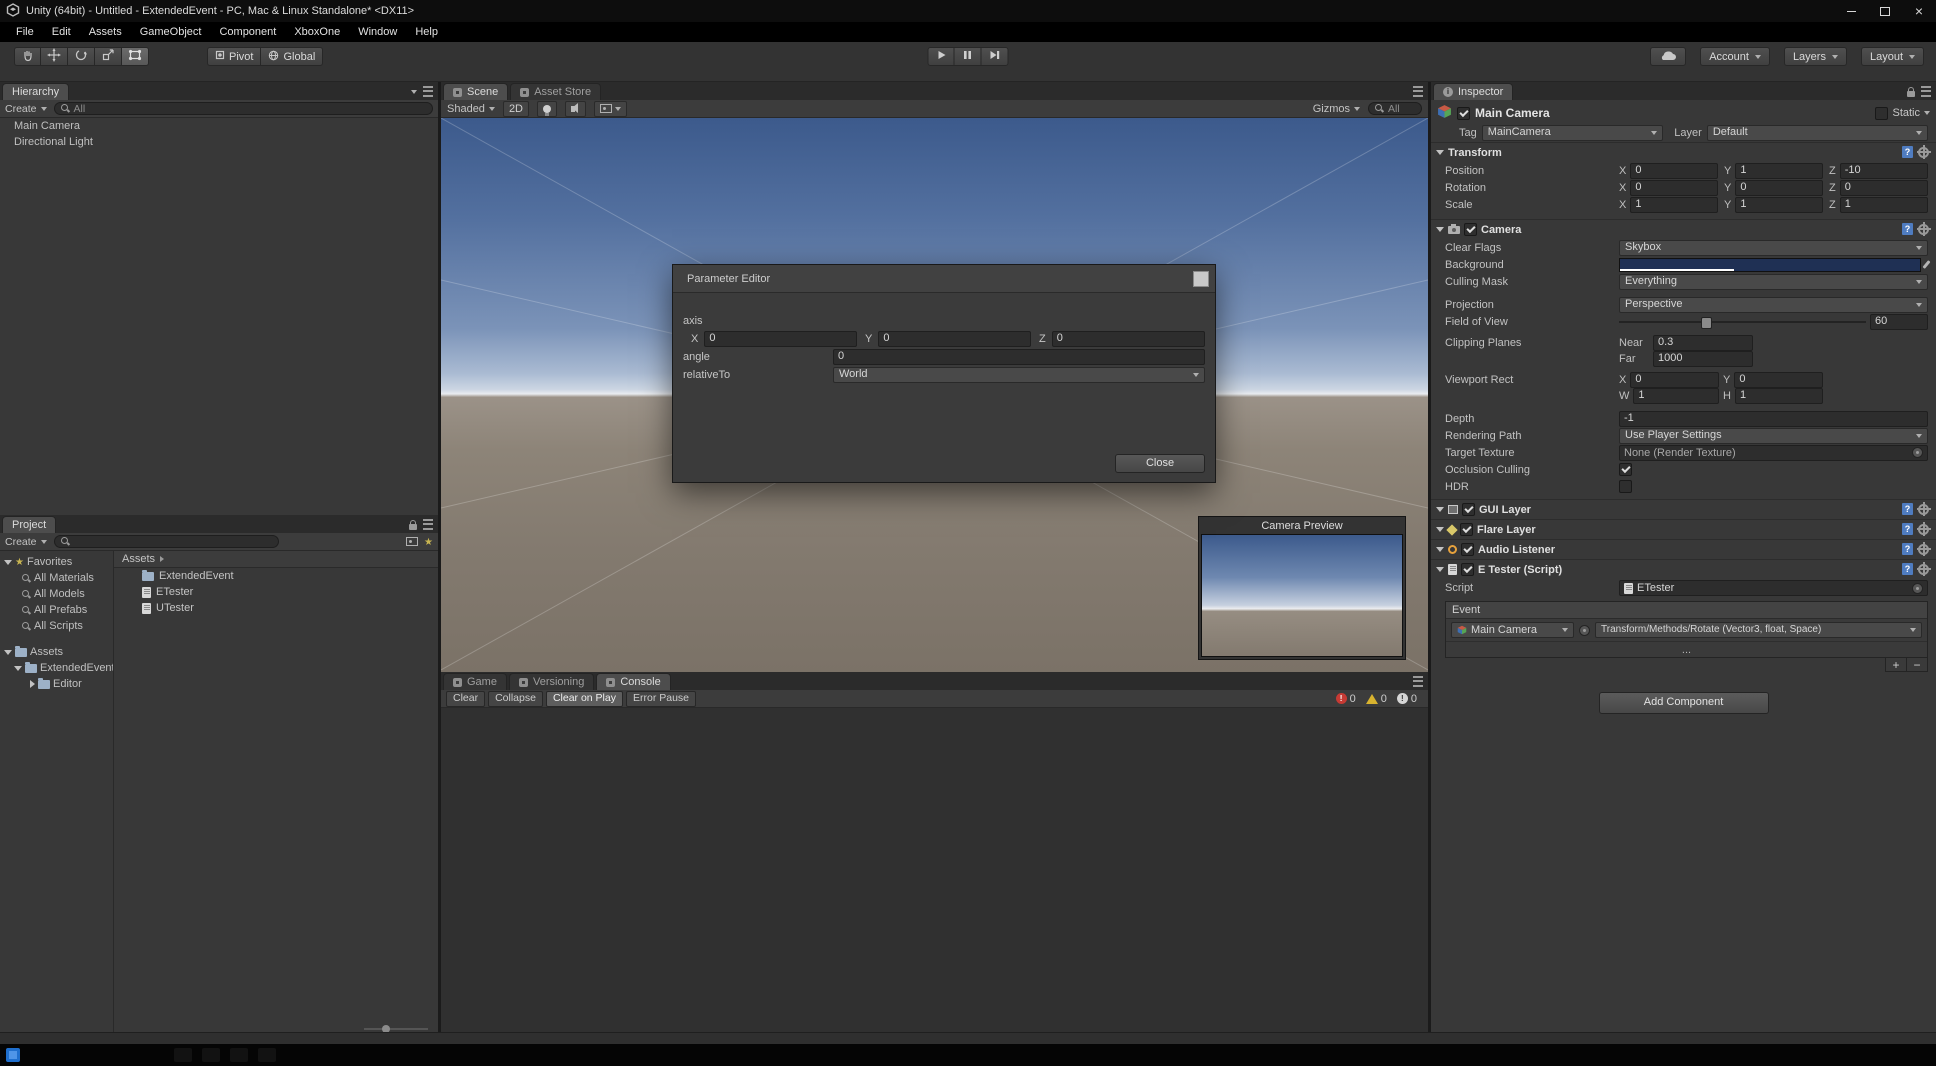 The height and width of the screenshot is (1066, 1936). What do you see at coordinates (54, 56) in the screenshot?
I see `move-tool-button` at bounding box center [54, 56].